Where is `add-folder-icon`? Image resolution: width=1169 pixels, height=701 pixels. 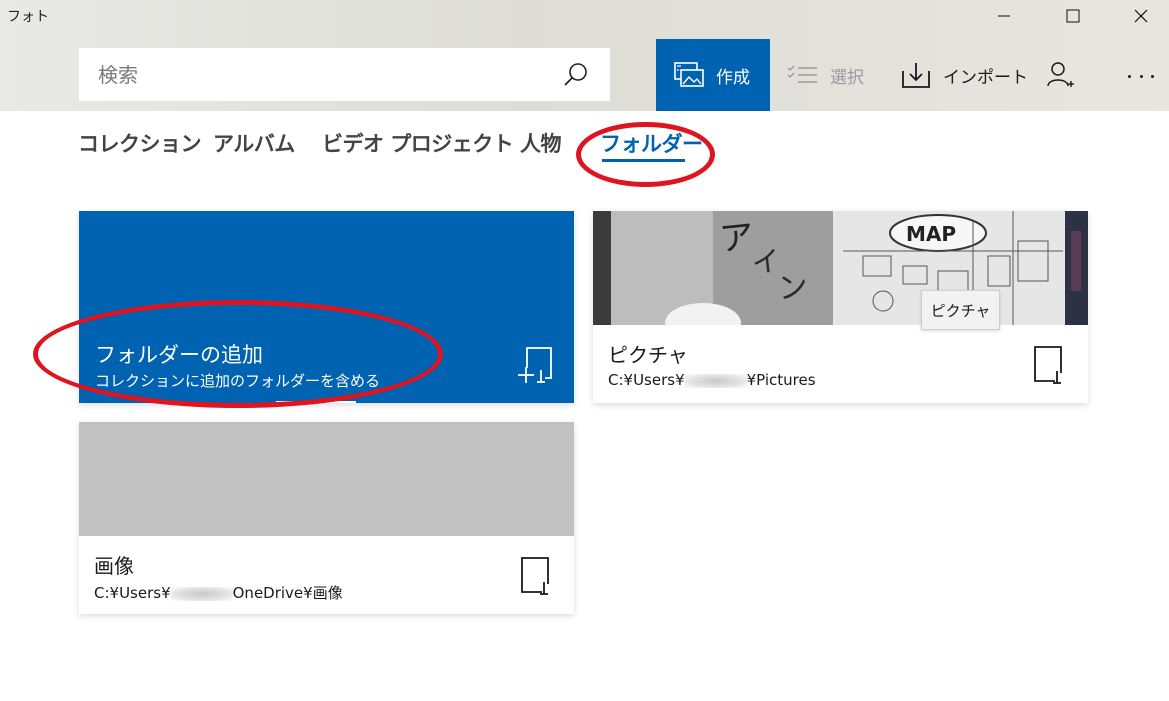 add-folder-icon is located at coordinates (535, 365).